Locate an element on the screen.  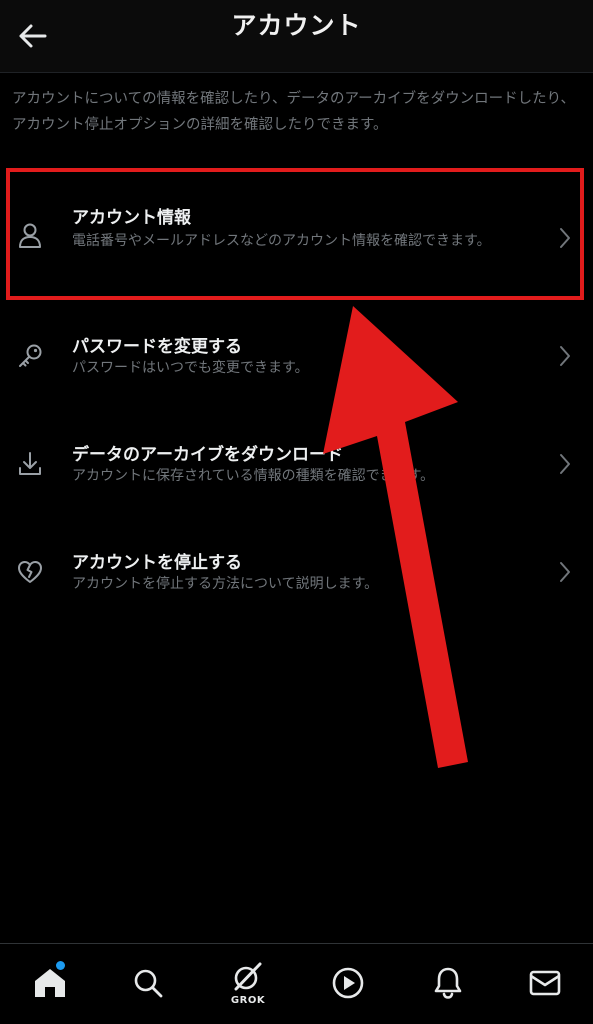
menu-item-title: アカウント情報 is located at coordinates (131, 218).